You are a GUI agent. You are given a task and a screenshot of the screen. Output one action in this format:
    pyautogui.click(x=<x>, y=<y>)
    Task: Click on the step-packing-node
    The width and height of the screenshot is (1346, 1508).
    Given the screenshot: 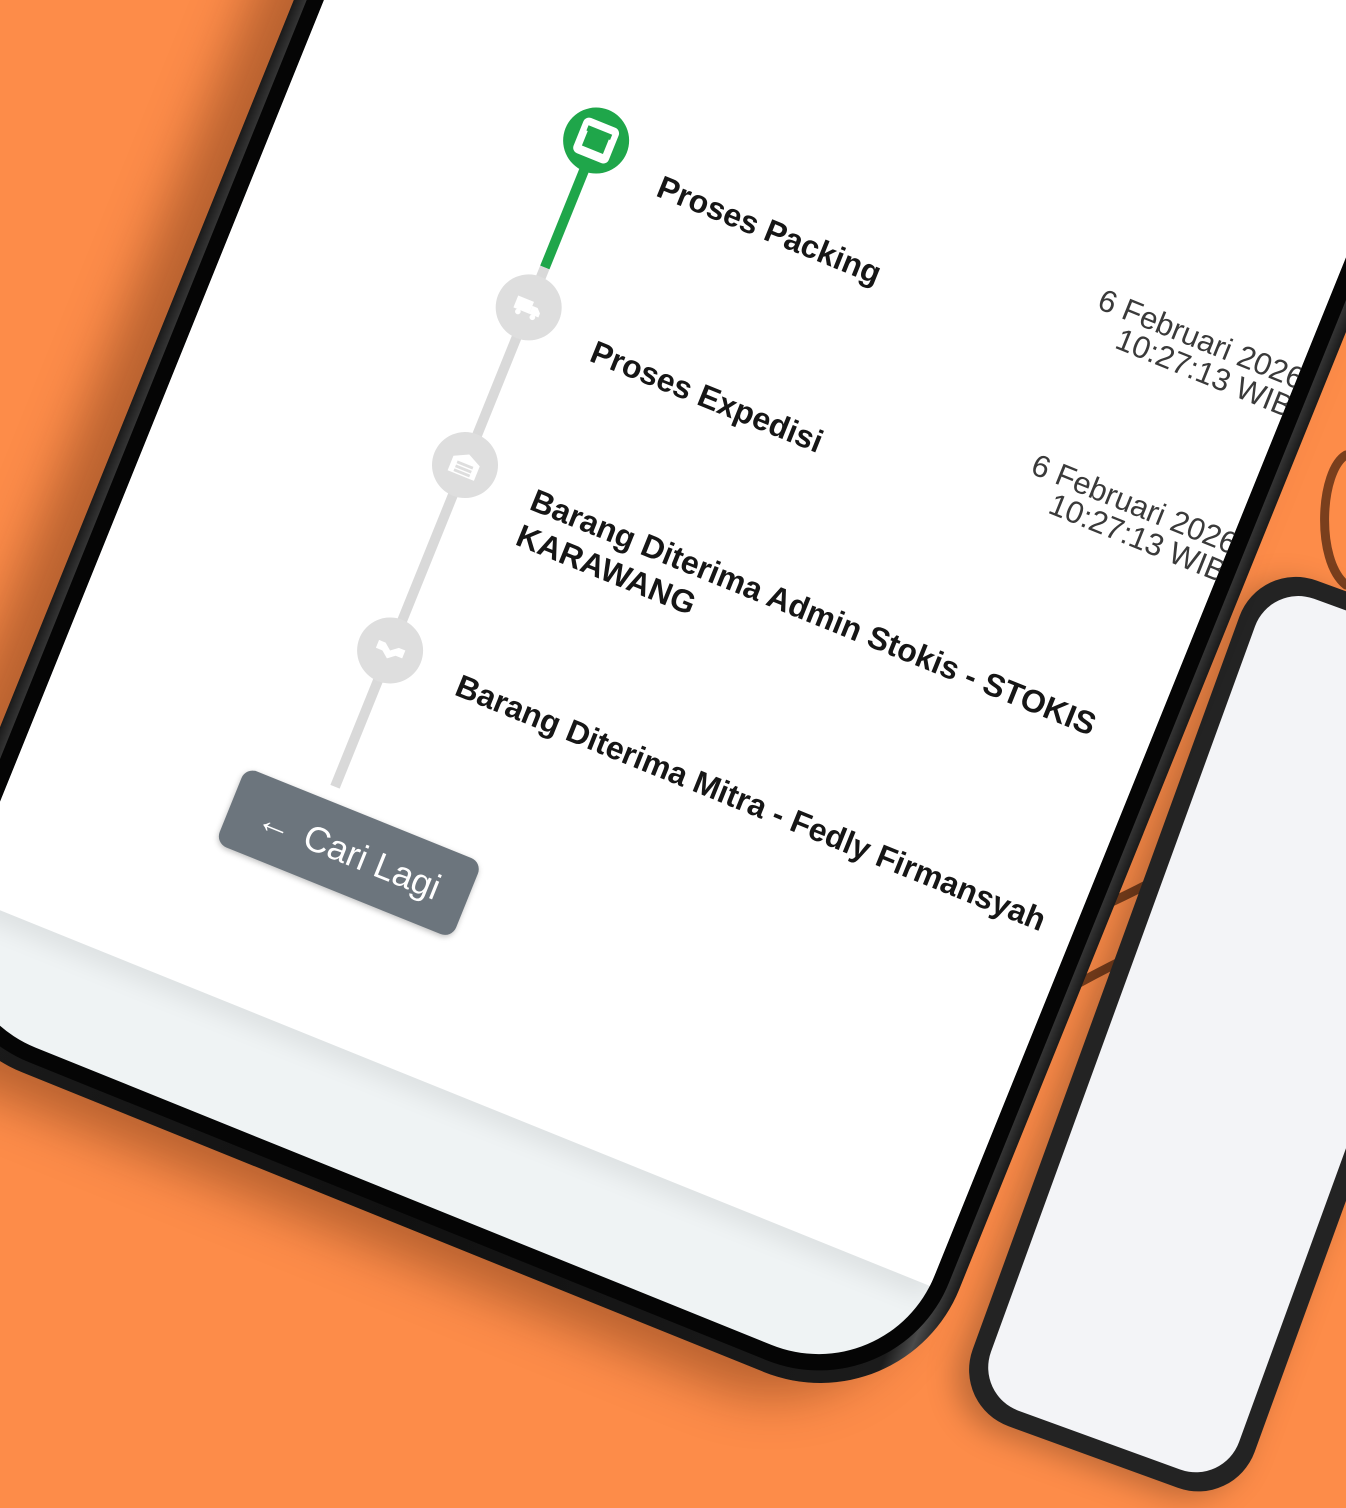 What is the action you would take?
    pyautogui.click(x=596, y=140)
    